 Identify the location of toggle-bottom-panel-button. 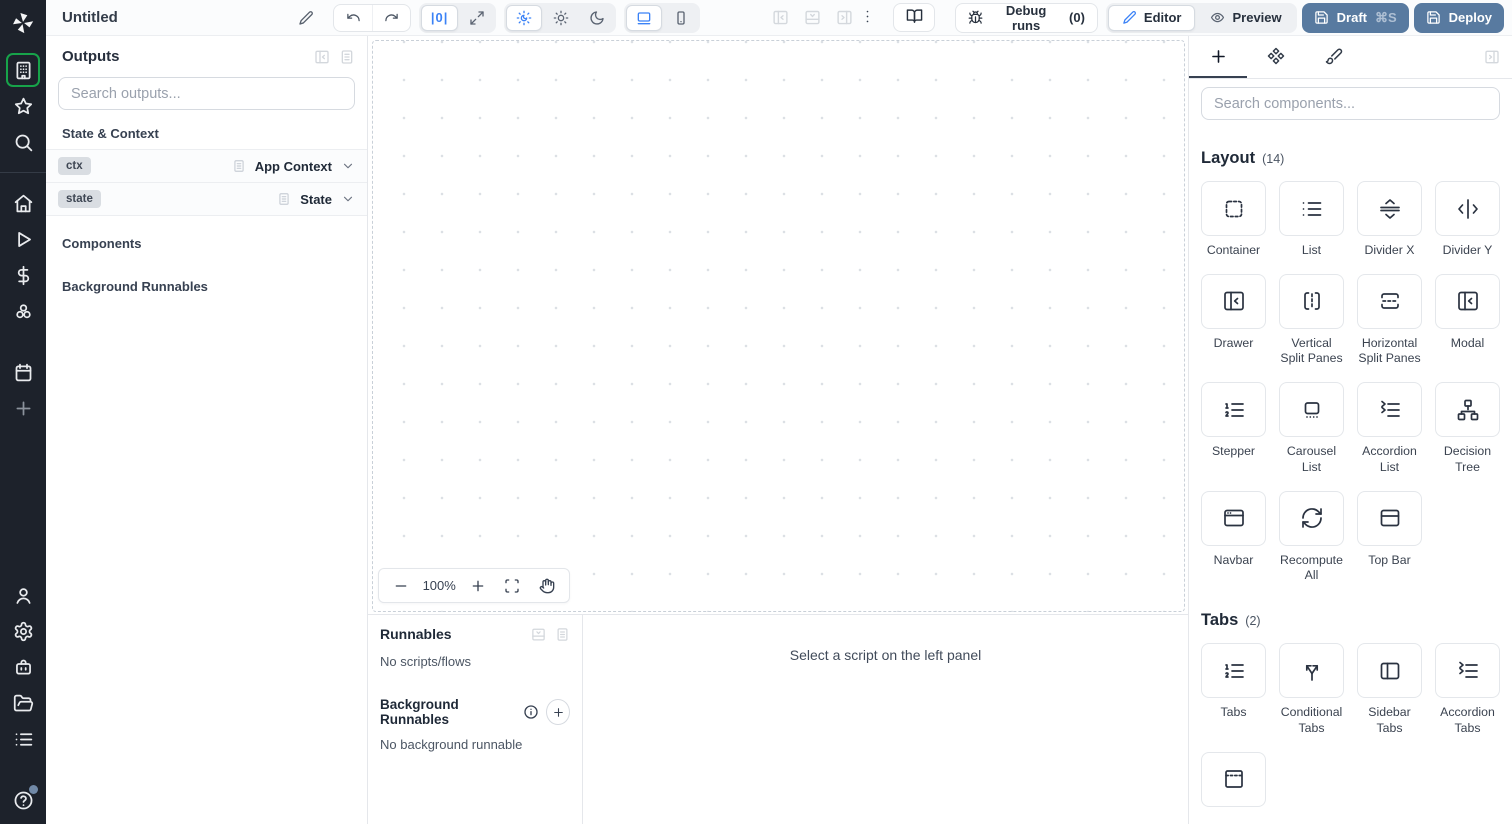
(812, 17).